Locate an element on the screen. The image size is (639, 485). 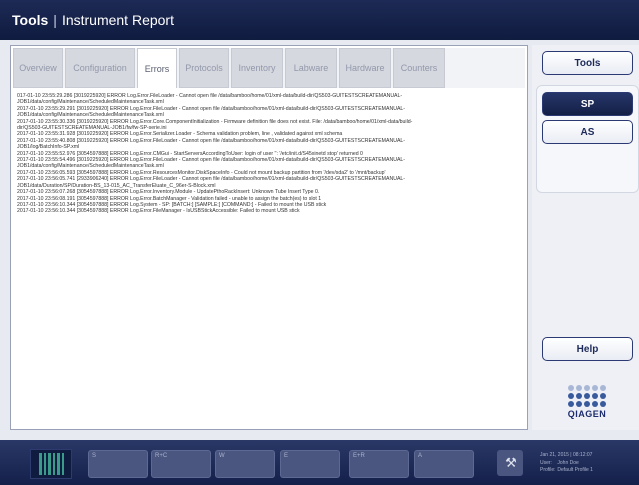
status-profile: Profile: Default Profile 1 is located at coordinates (589, 471).